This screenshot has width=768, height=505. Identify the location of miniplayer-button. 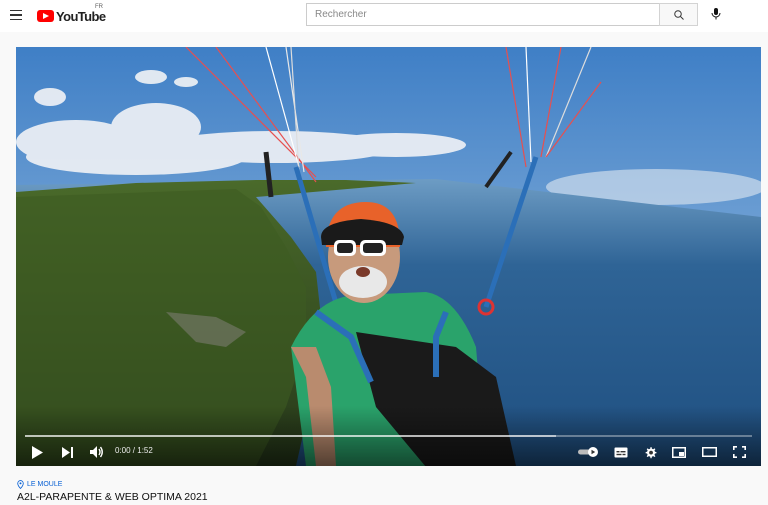
(679, 452).